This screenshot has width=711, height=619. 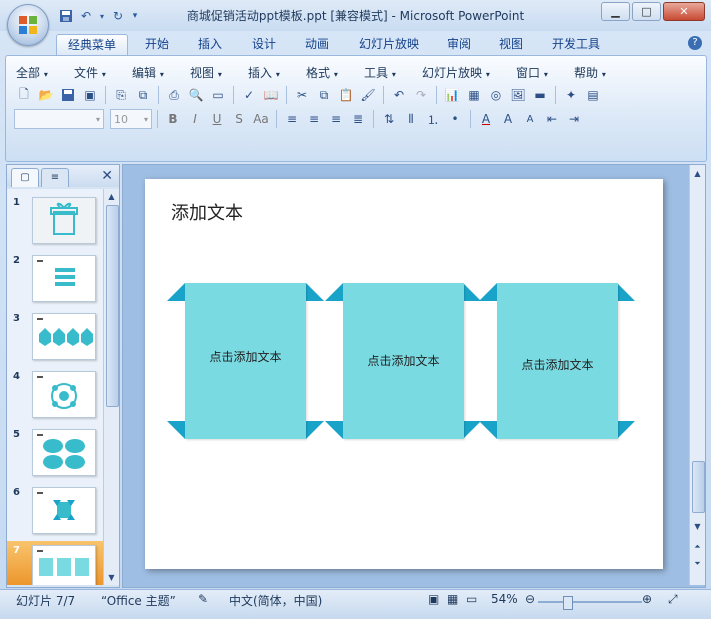 I want to click on tab-slideshow: 幻灯片放映, so click(x=389, y=44).